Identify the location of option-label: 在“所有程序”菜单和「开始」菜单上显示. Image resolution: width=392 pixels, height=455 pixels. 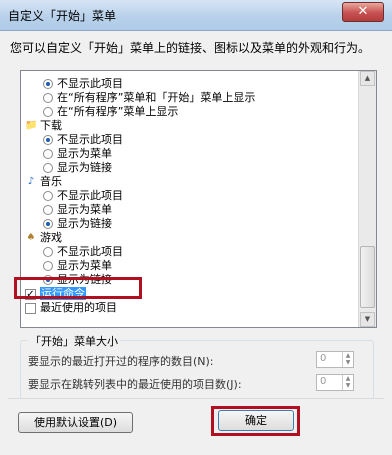
(156, 97).